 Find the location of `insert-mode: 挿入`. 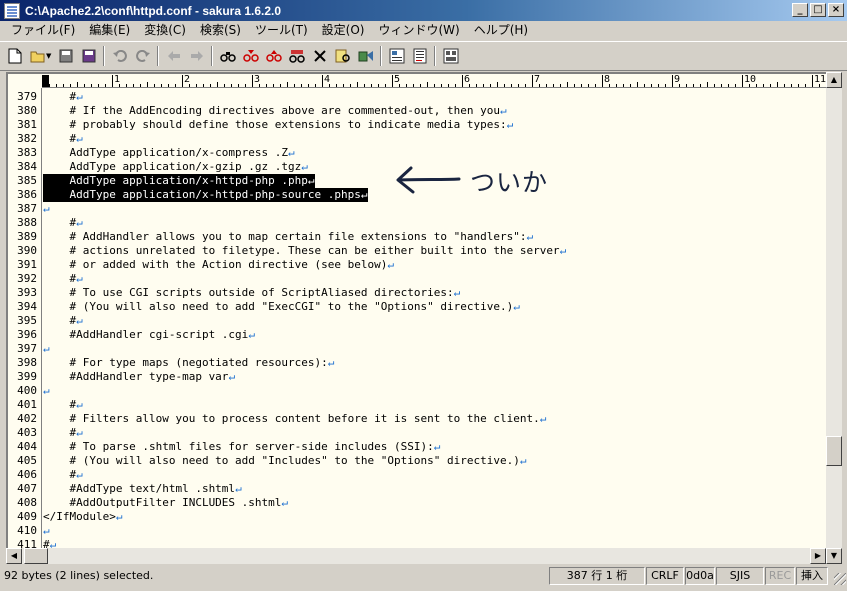

insert-mode: 挿入 is located at coordinates (812, 576).